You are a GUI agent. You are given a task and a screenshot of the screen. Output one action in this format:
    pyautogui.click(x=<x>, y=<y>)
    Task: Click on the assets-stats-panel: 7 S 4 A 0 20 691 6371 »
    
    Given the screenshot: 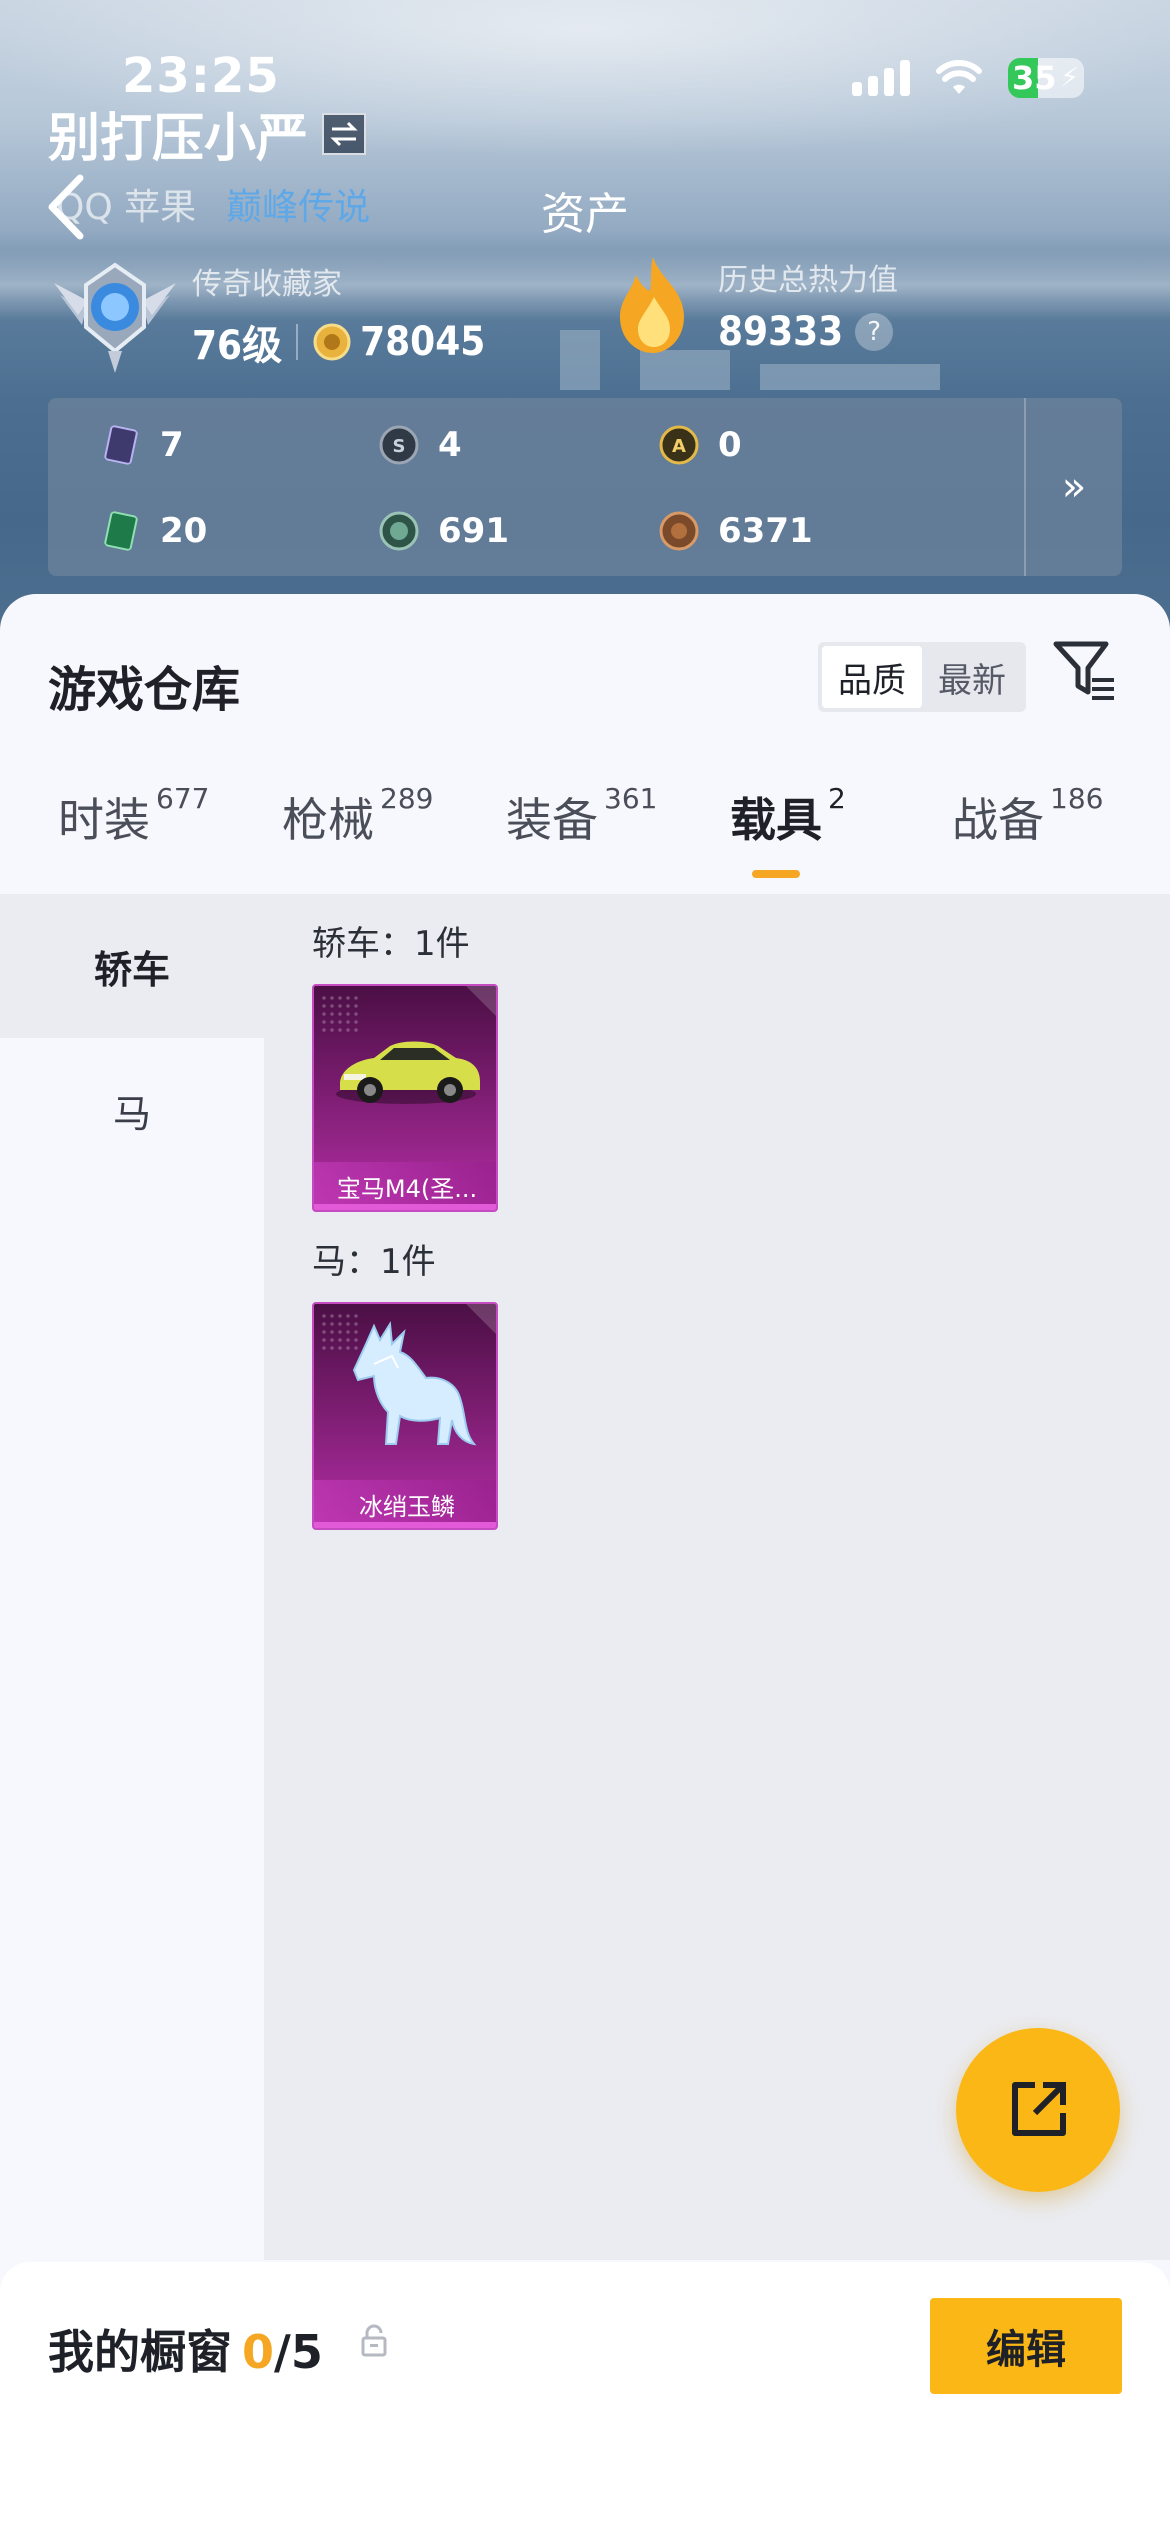 What is the action you would take?
    pyautogui.click(x=585, y=487)
    